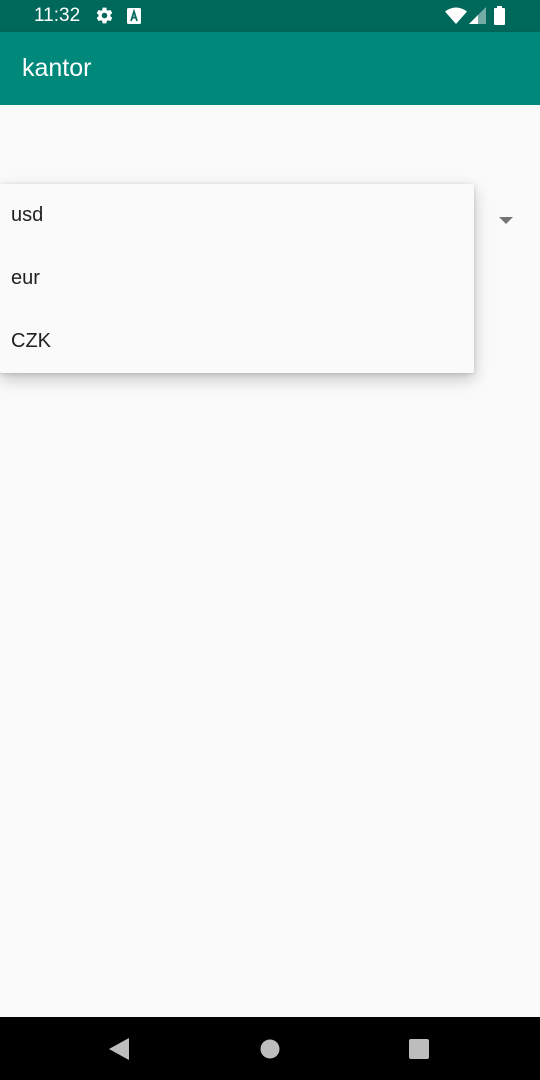  I want to click on wifi-icon, so click(456, 18).